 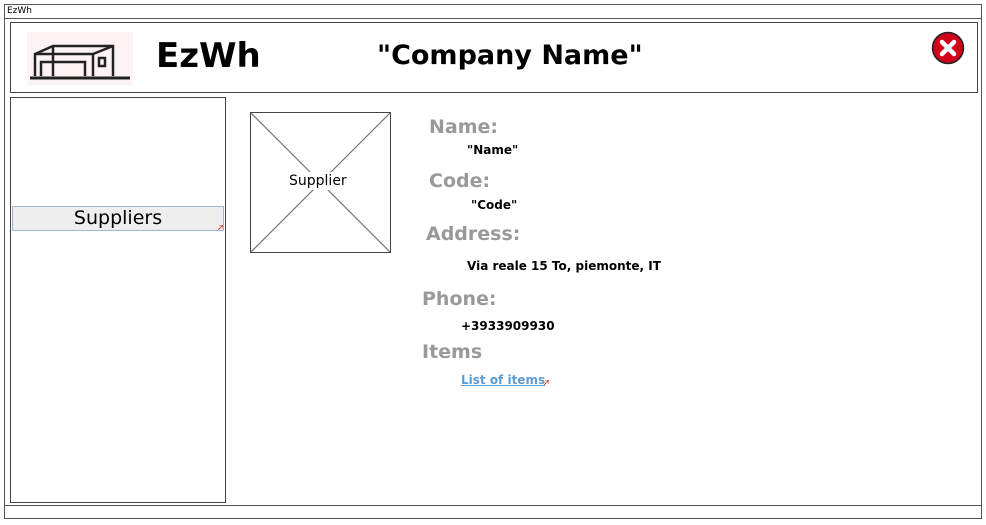 I want to click on close-icon, so click(x=948, y=48).